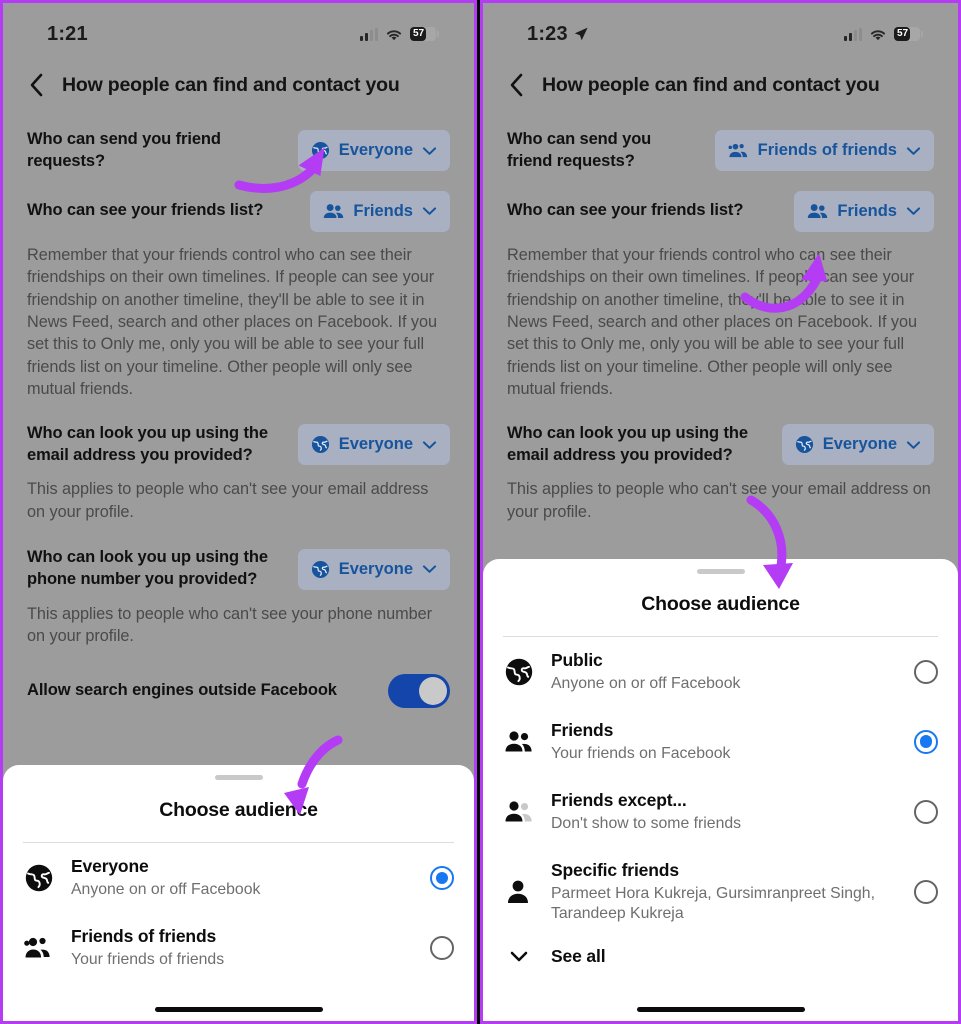 The image size is (961, 1024). I want to click on option-title: Everyone, so click(110, 866).